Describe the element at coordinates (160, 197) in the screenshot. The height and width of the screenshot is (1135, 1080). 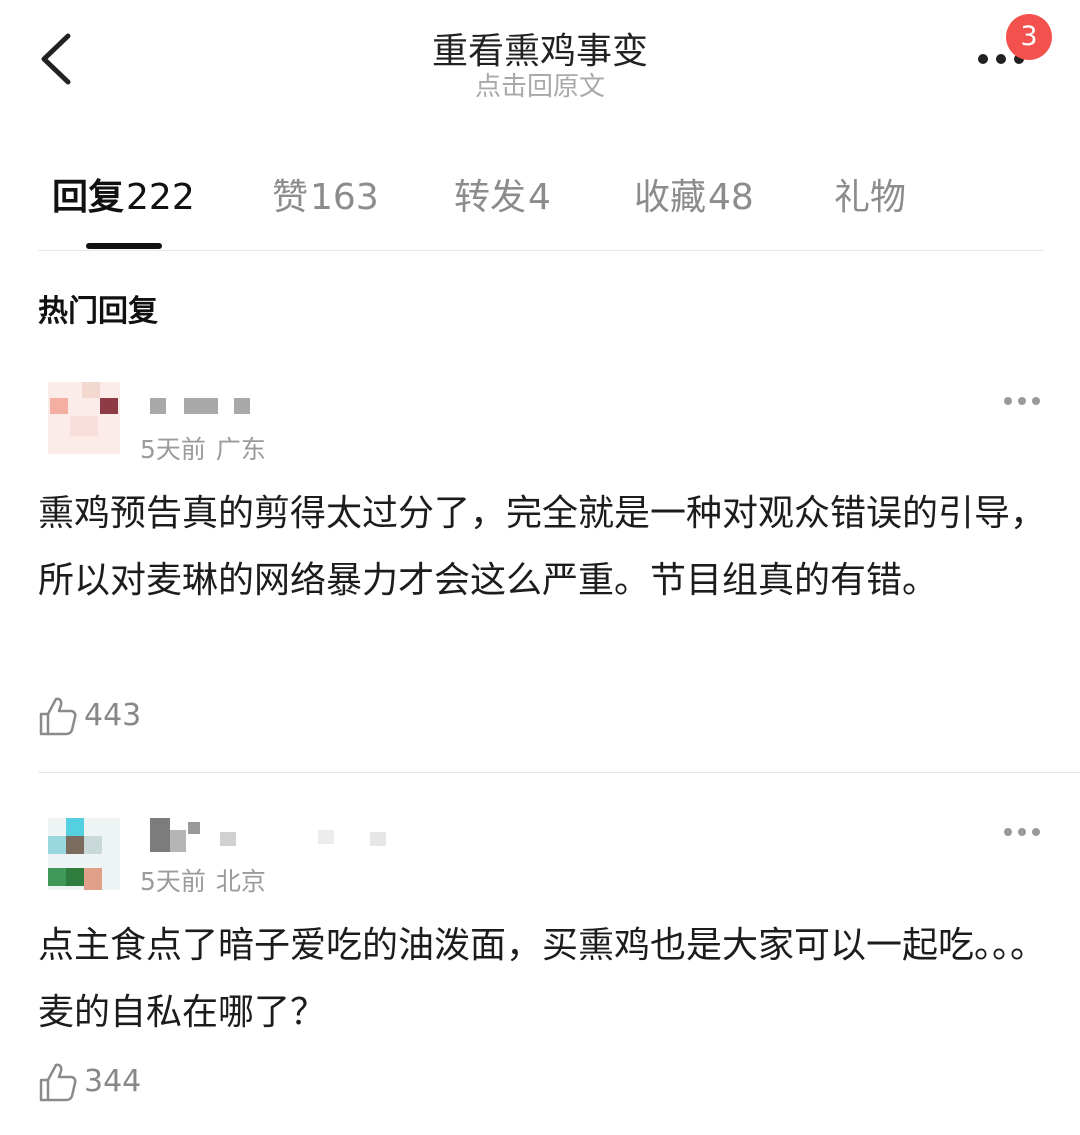
I see `tab-count: 222` at that location.